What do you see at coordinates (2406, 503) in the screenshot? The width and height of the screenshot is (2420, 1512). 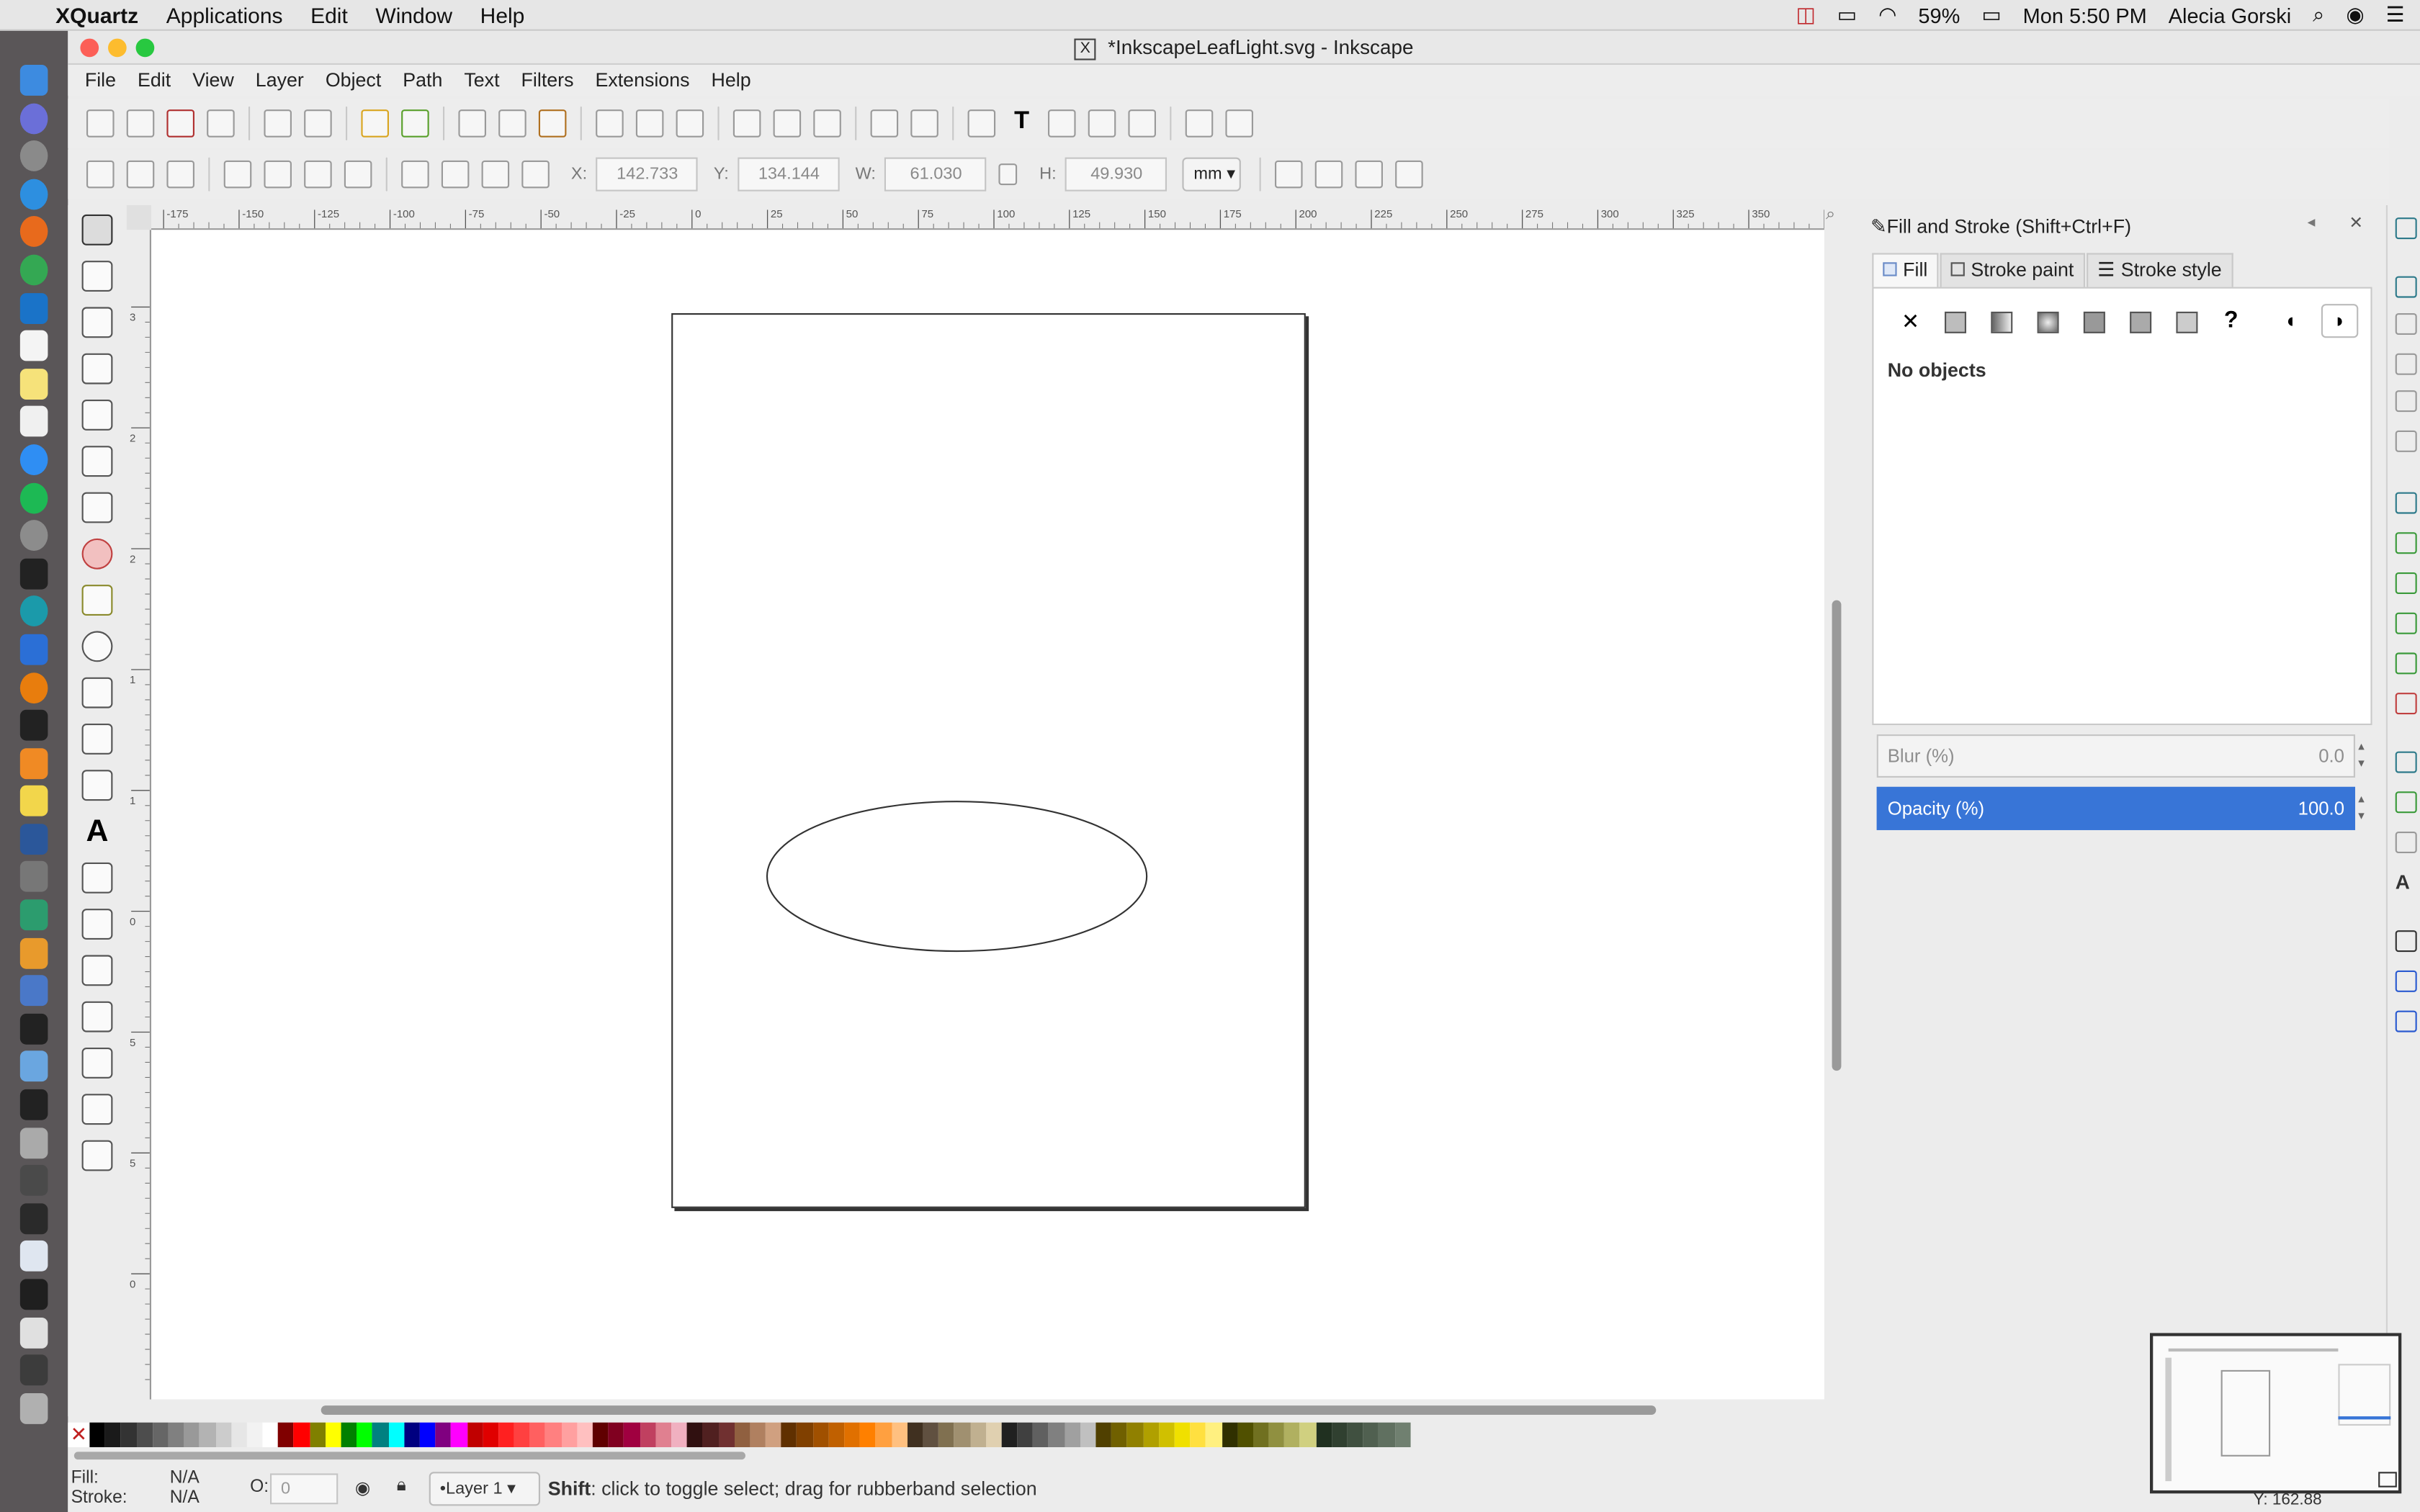 I see `snap-nodes-icon` at bounding box center [2406, 503].